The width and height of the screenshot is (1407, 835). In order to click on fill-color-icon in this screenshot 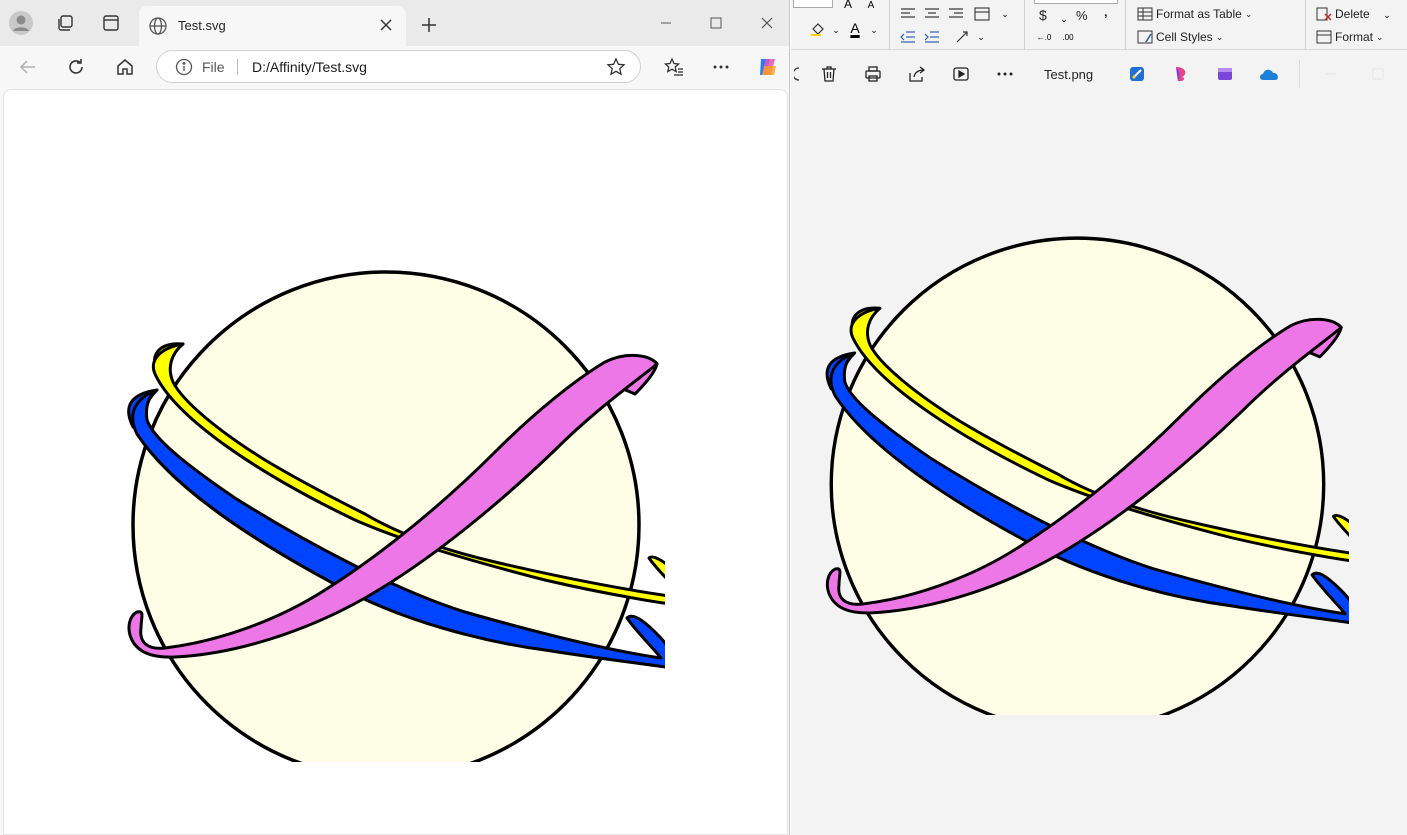, I will do `click(818, 30)`.